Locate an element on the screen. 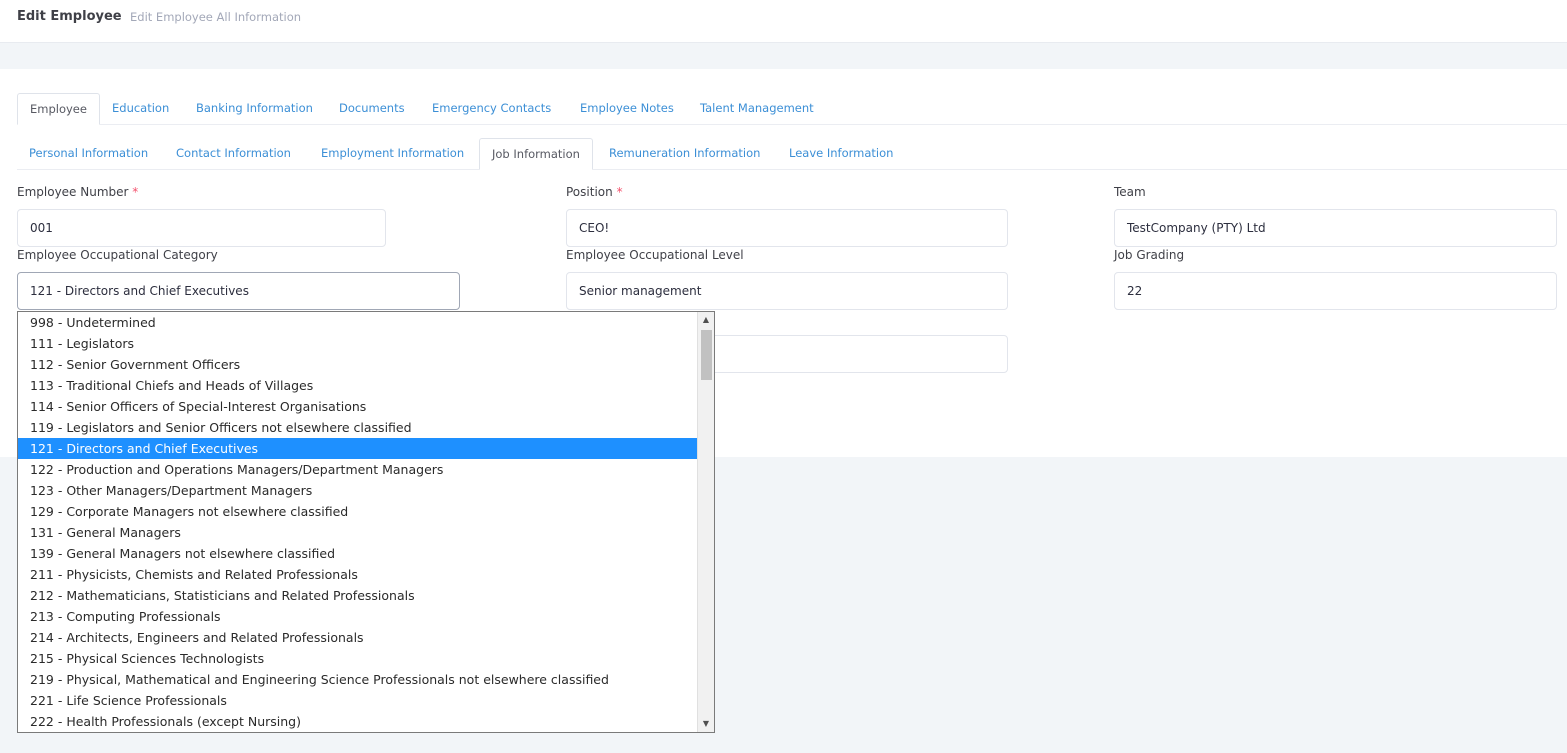 This screenshot has width=1567, height=753. dropdown-option: 213 - Computing Professionals is located at coordinates (357, 616).